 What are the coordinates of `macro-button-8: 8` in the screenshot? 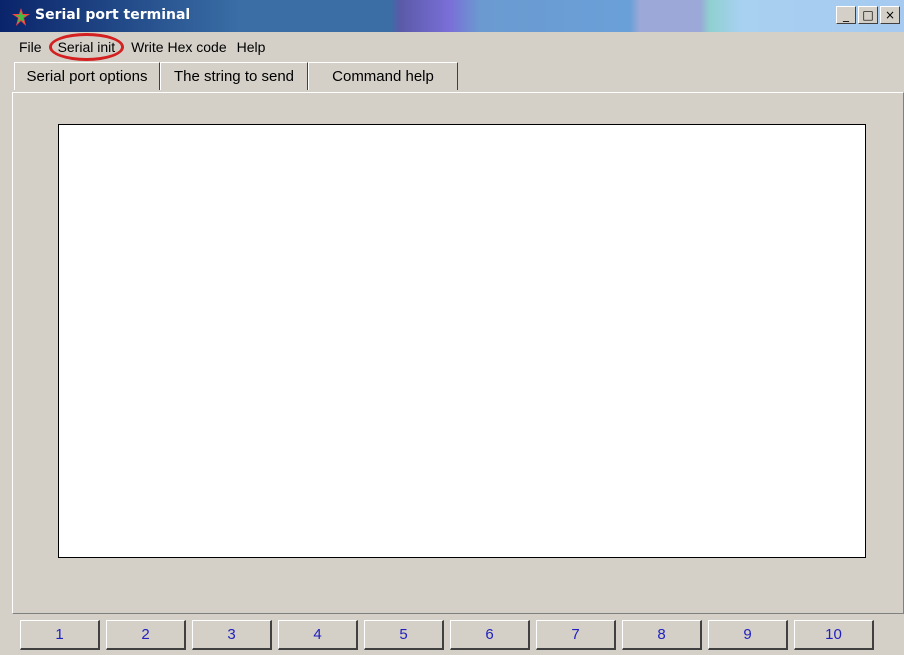 It's located at (662, 635).